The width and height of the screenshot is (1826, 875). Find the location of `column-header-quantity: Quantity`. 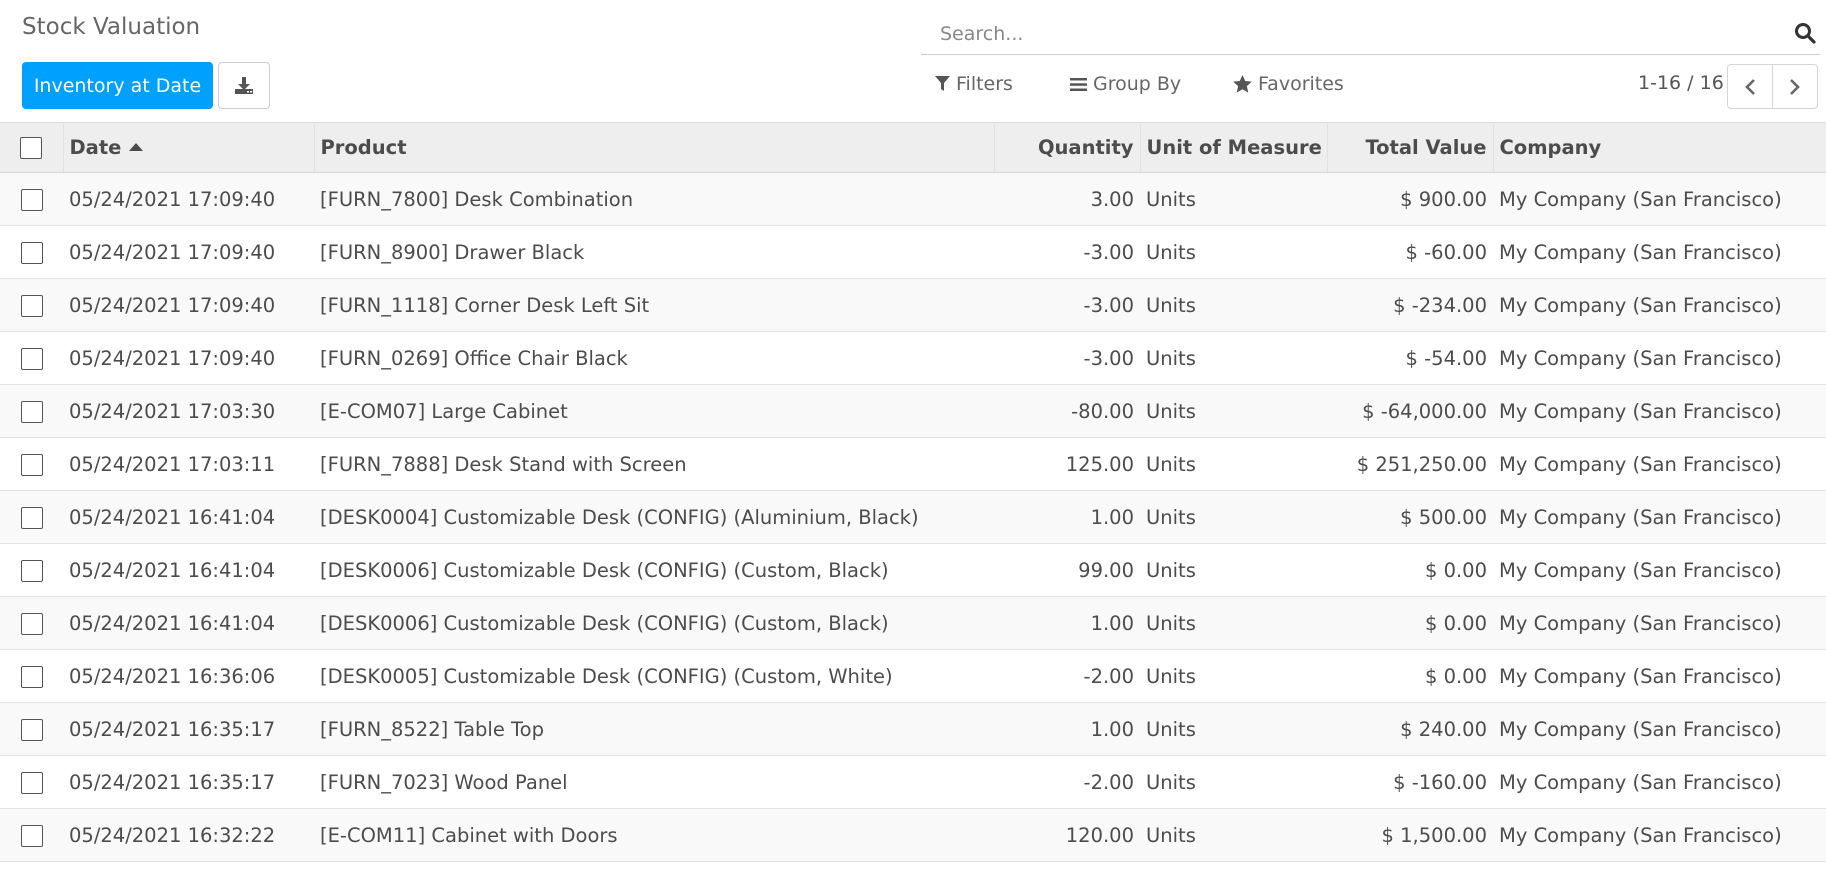

column-header-quantity: Quantity is located at coordinates (1067, 147).